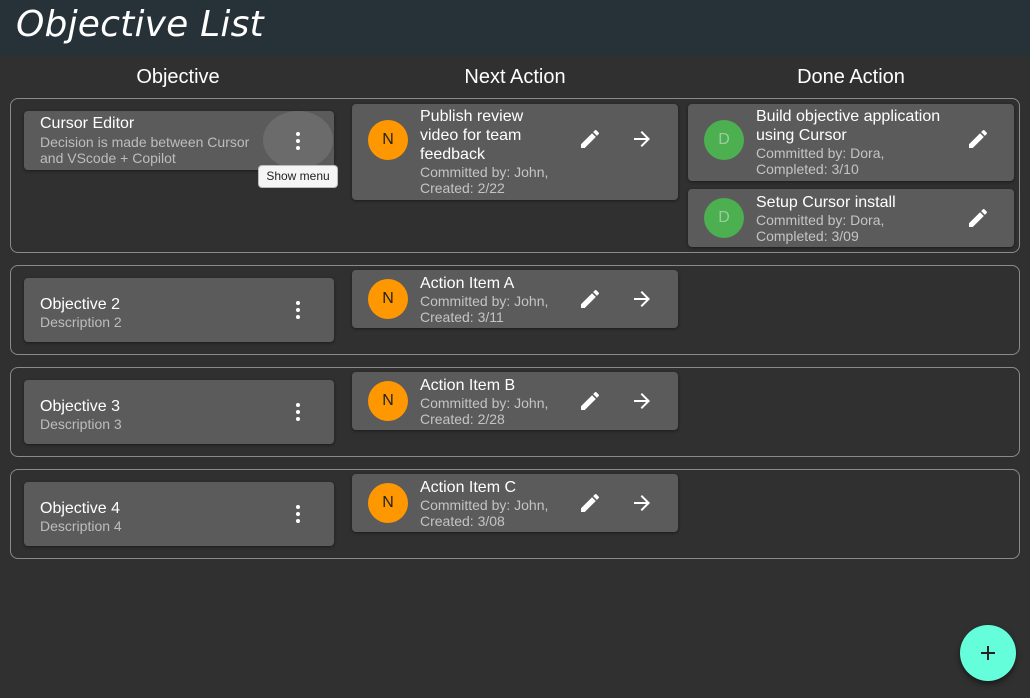  Describe the element at coordinates (484, 309) in the screenshot. I see `next-action-meta: Committed by: John, Created: 3/11` at that location.